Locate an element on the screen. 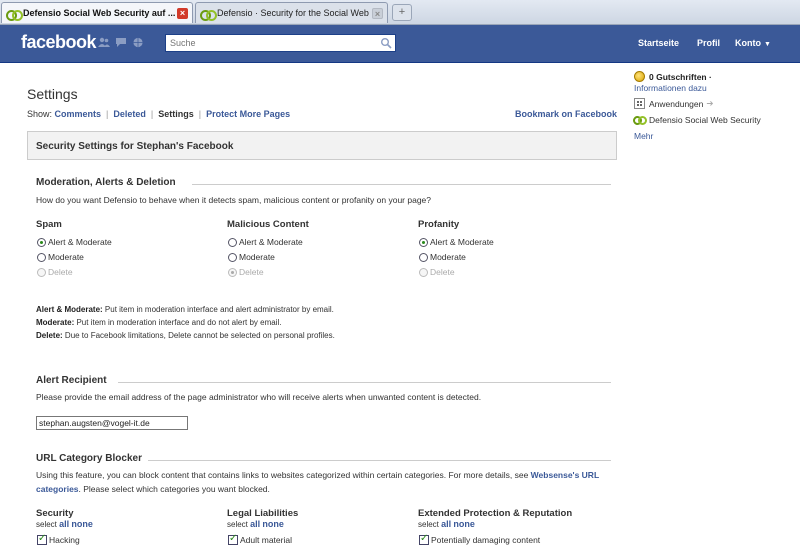 The width and height of the screenshot is (800, 550). legal-select-row: select all none is located at coordinates (255, 524).